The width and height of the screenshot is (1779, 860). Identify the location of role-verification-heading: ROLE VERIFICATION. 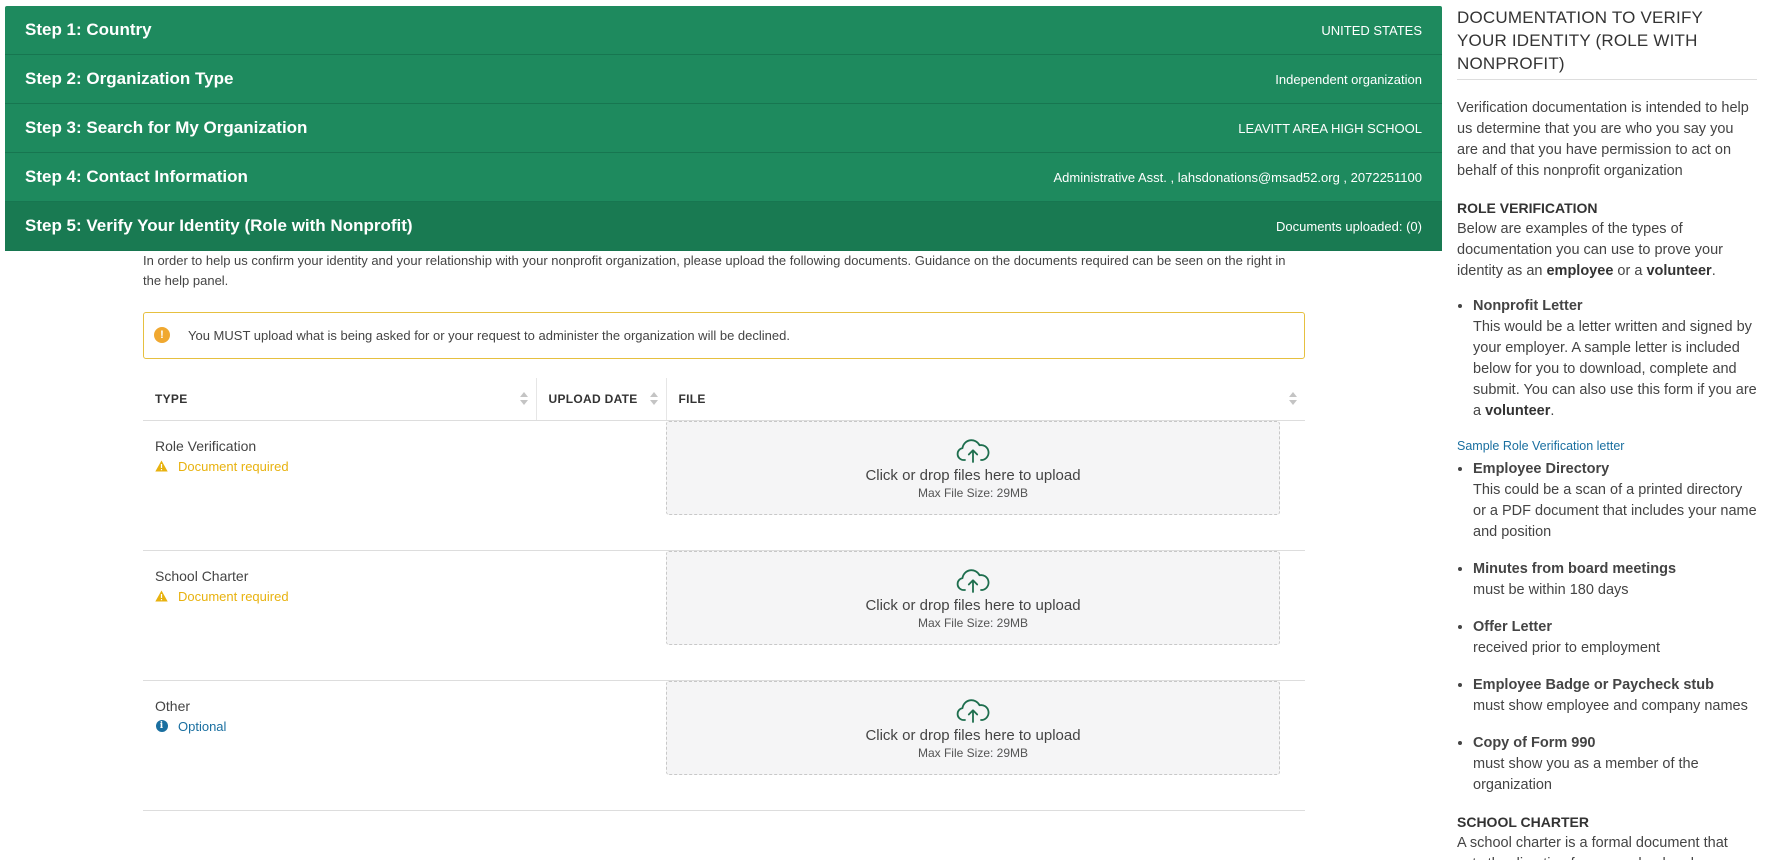
(1527, 208).